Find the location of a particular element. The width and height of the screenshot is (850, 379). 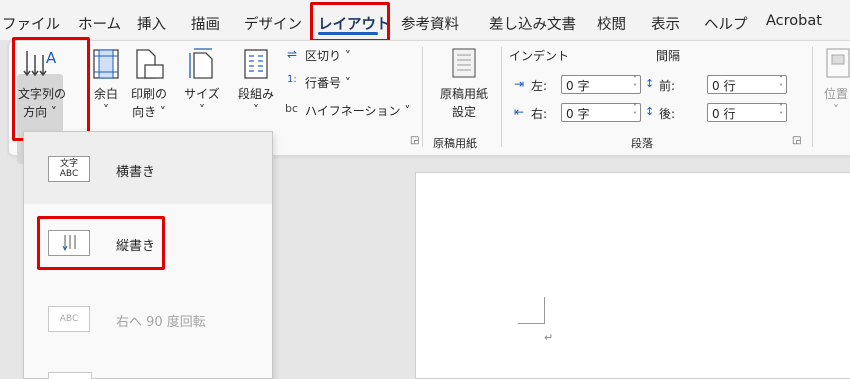

genko-label-2: 設定 is located at coordinates (464, 111).